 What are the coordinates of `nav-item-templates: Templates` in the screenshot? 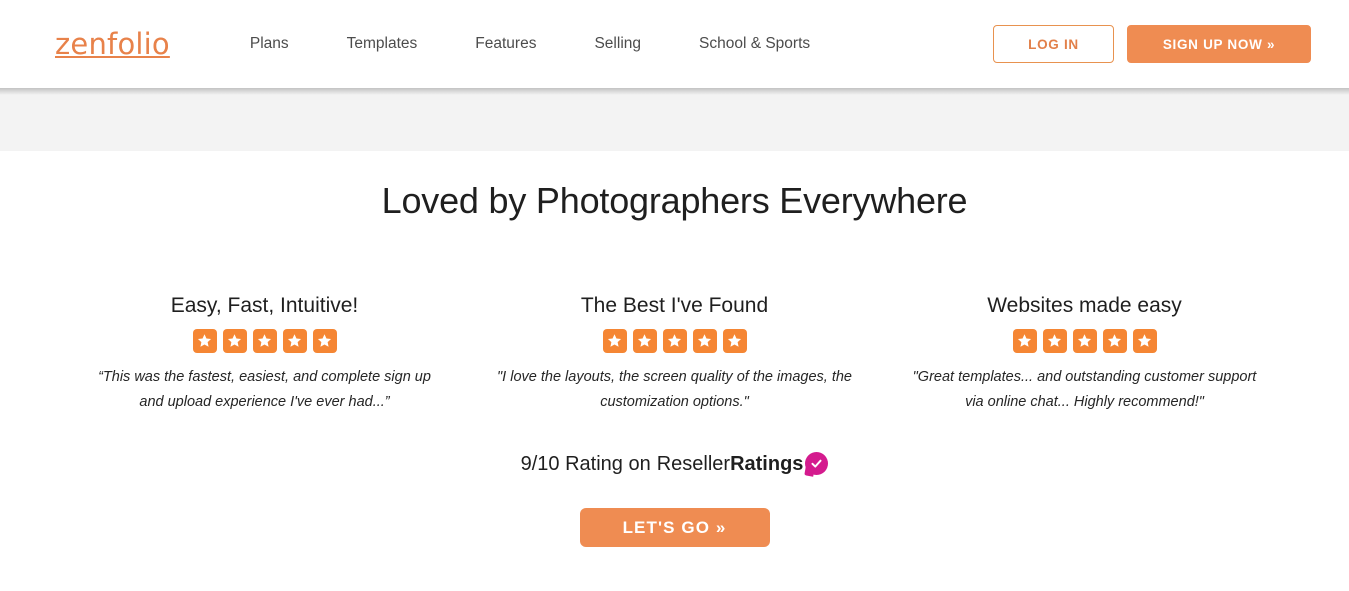 It's located at (382, 44).